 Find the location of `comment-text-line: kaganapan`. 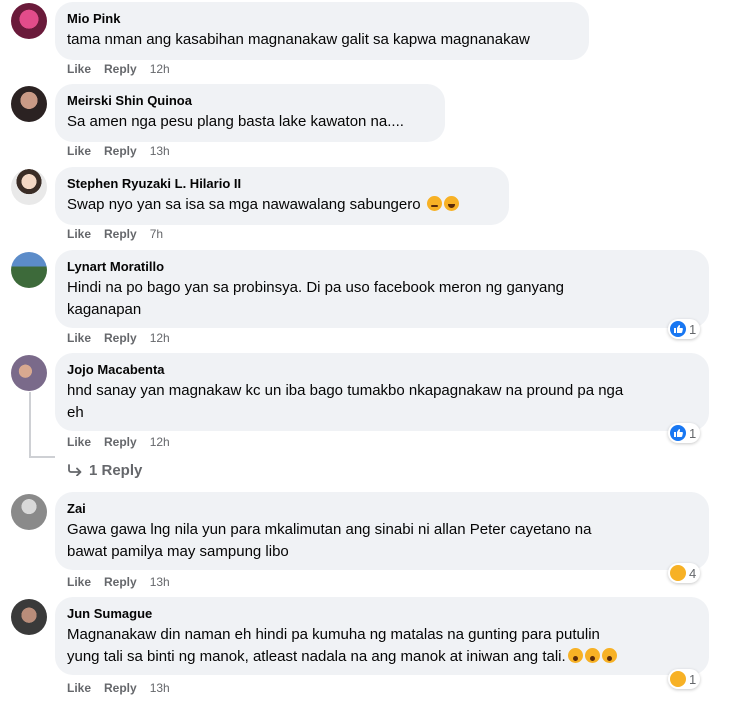

comment-text-line: kaganapan is located at coordinates (104, 309).